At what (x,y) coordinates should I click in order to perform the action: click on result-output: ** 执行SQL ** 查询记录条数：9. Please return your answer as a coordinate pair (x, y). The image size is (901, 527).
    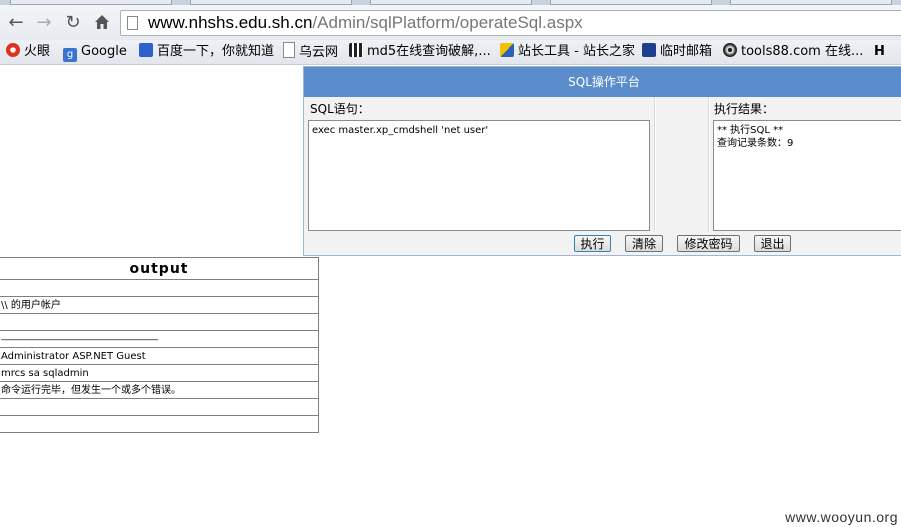
    Looking at the image, I should click on (807, 175).